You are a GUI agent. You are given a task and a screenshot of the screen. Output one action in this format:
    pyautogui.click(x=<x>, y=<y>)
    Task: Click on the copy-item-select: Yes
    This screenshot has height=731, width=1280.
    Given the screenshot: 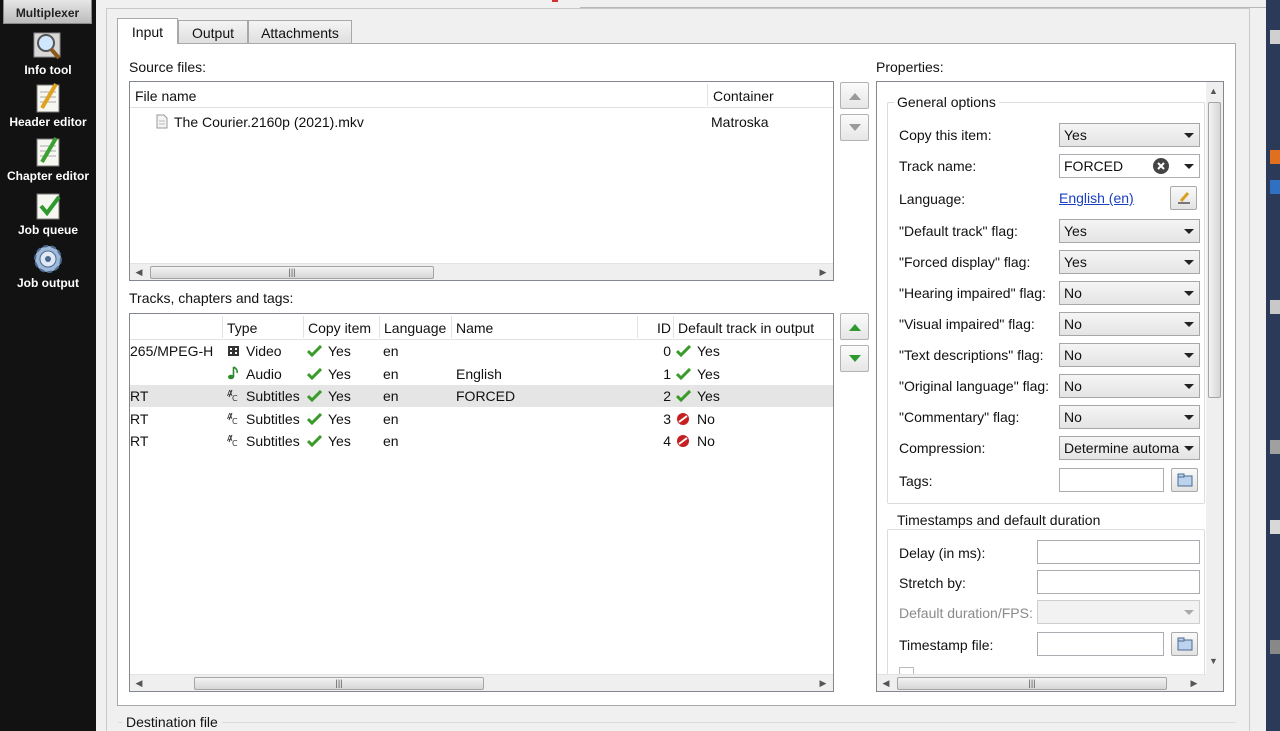 What is the action you would take?
    pyautogui.click(x=1129, y=135)
    